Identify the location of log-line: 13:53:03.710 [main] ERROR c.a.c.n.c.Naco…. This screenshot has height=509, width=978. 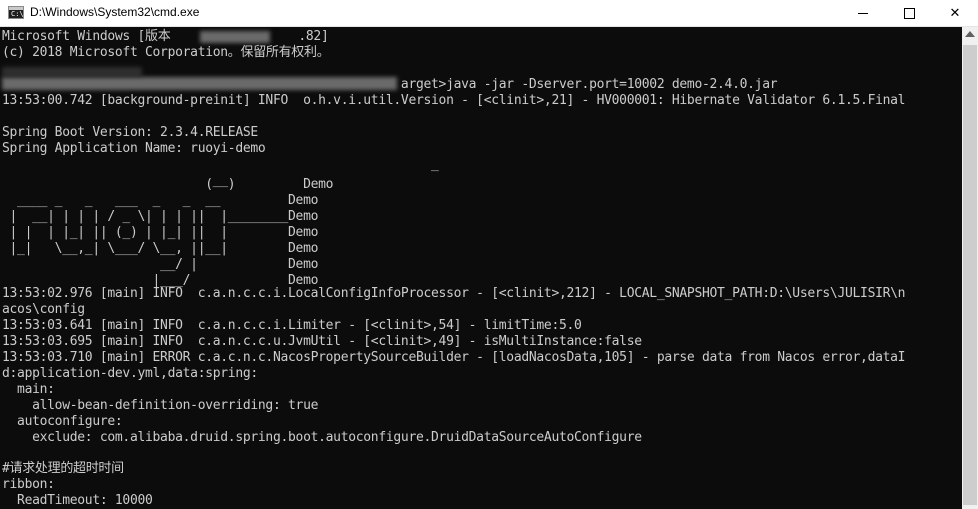
(454, 357).